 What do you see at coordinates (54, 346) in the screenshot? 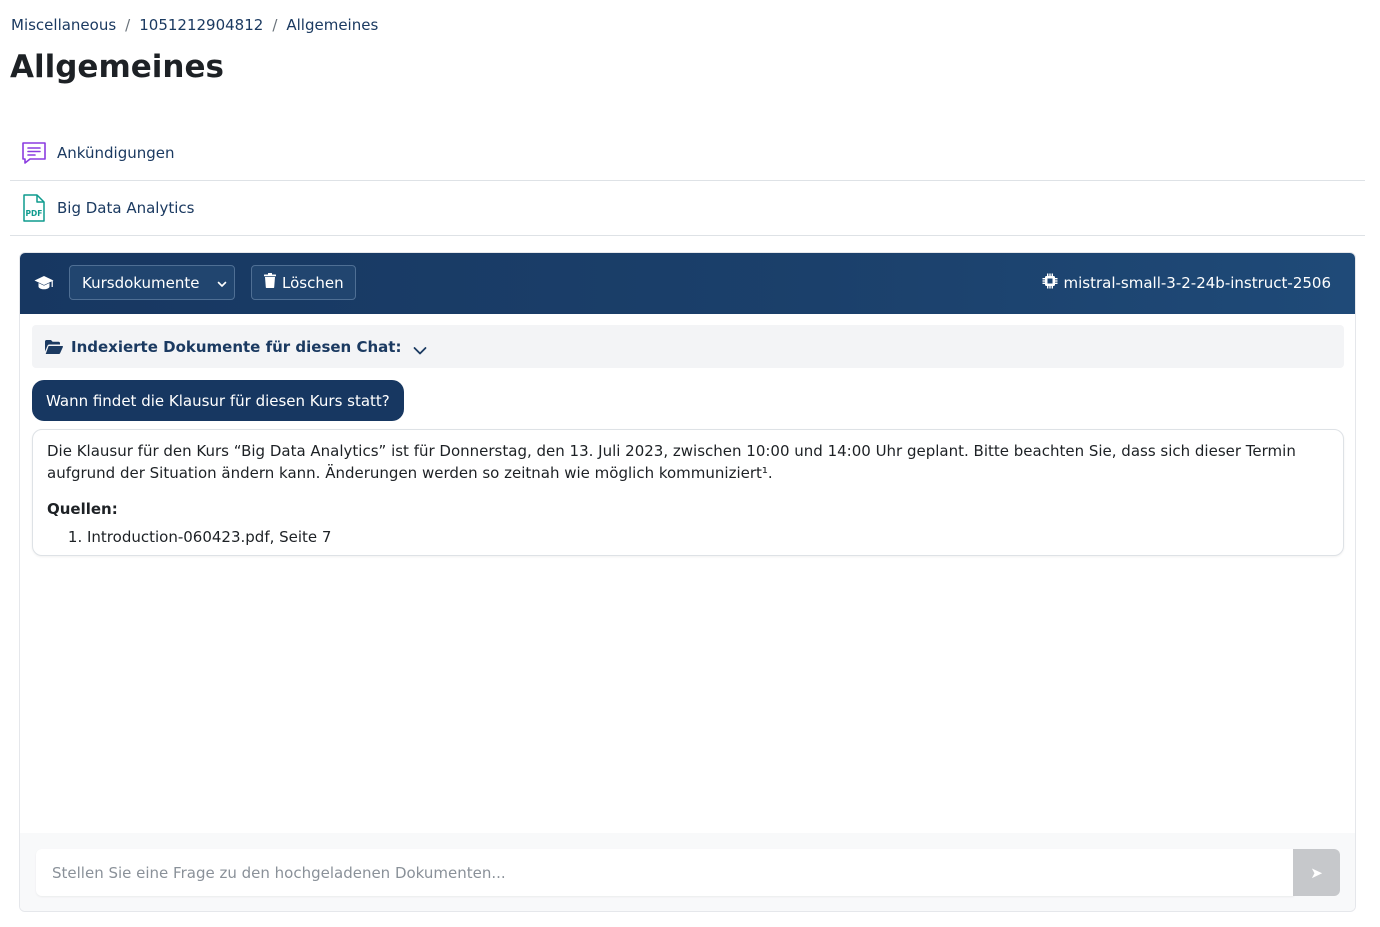
I see `folder-open-icon` at bounding box center [54, 346].